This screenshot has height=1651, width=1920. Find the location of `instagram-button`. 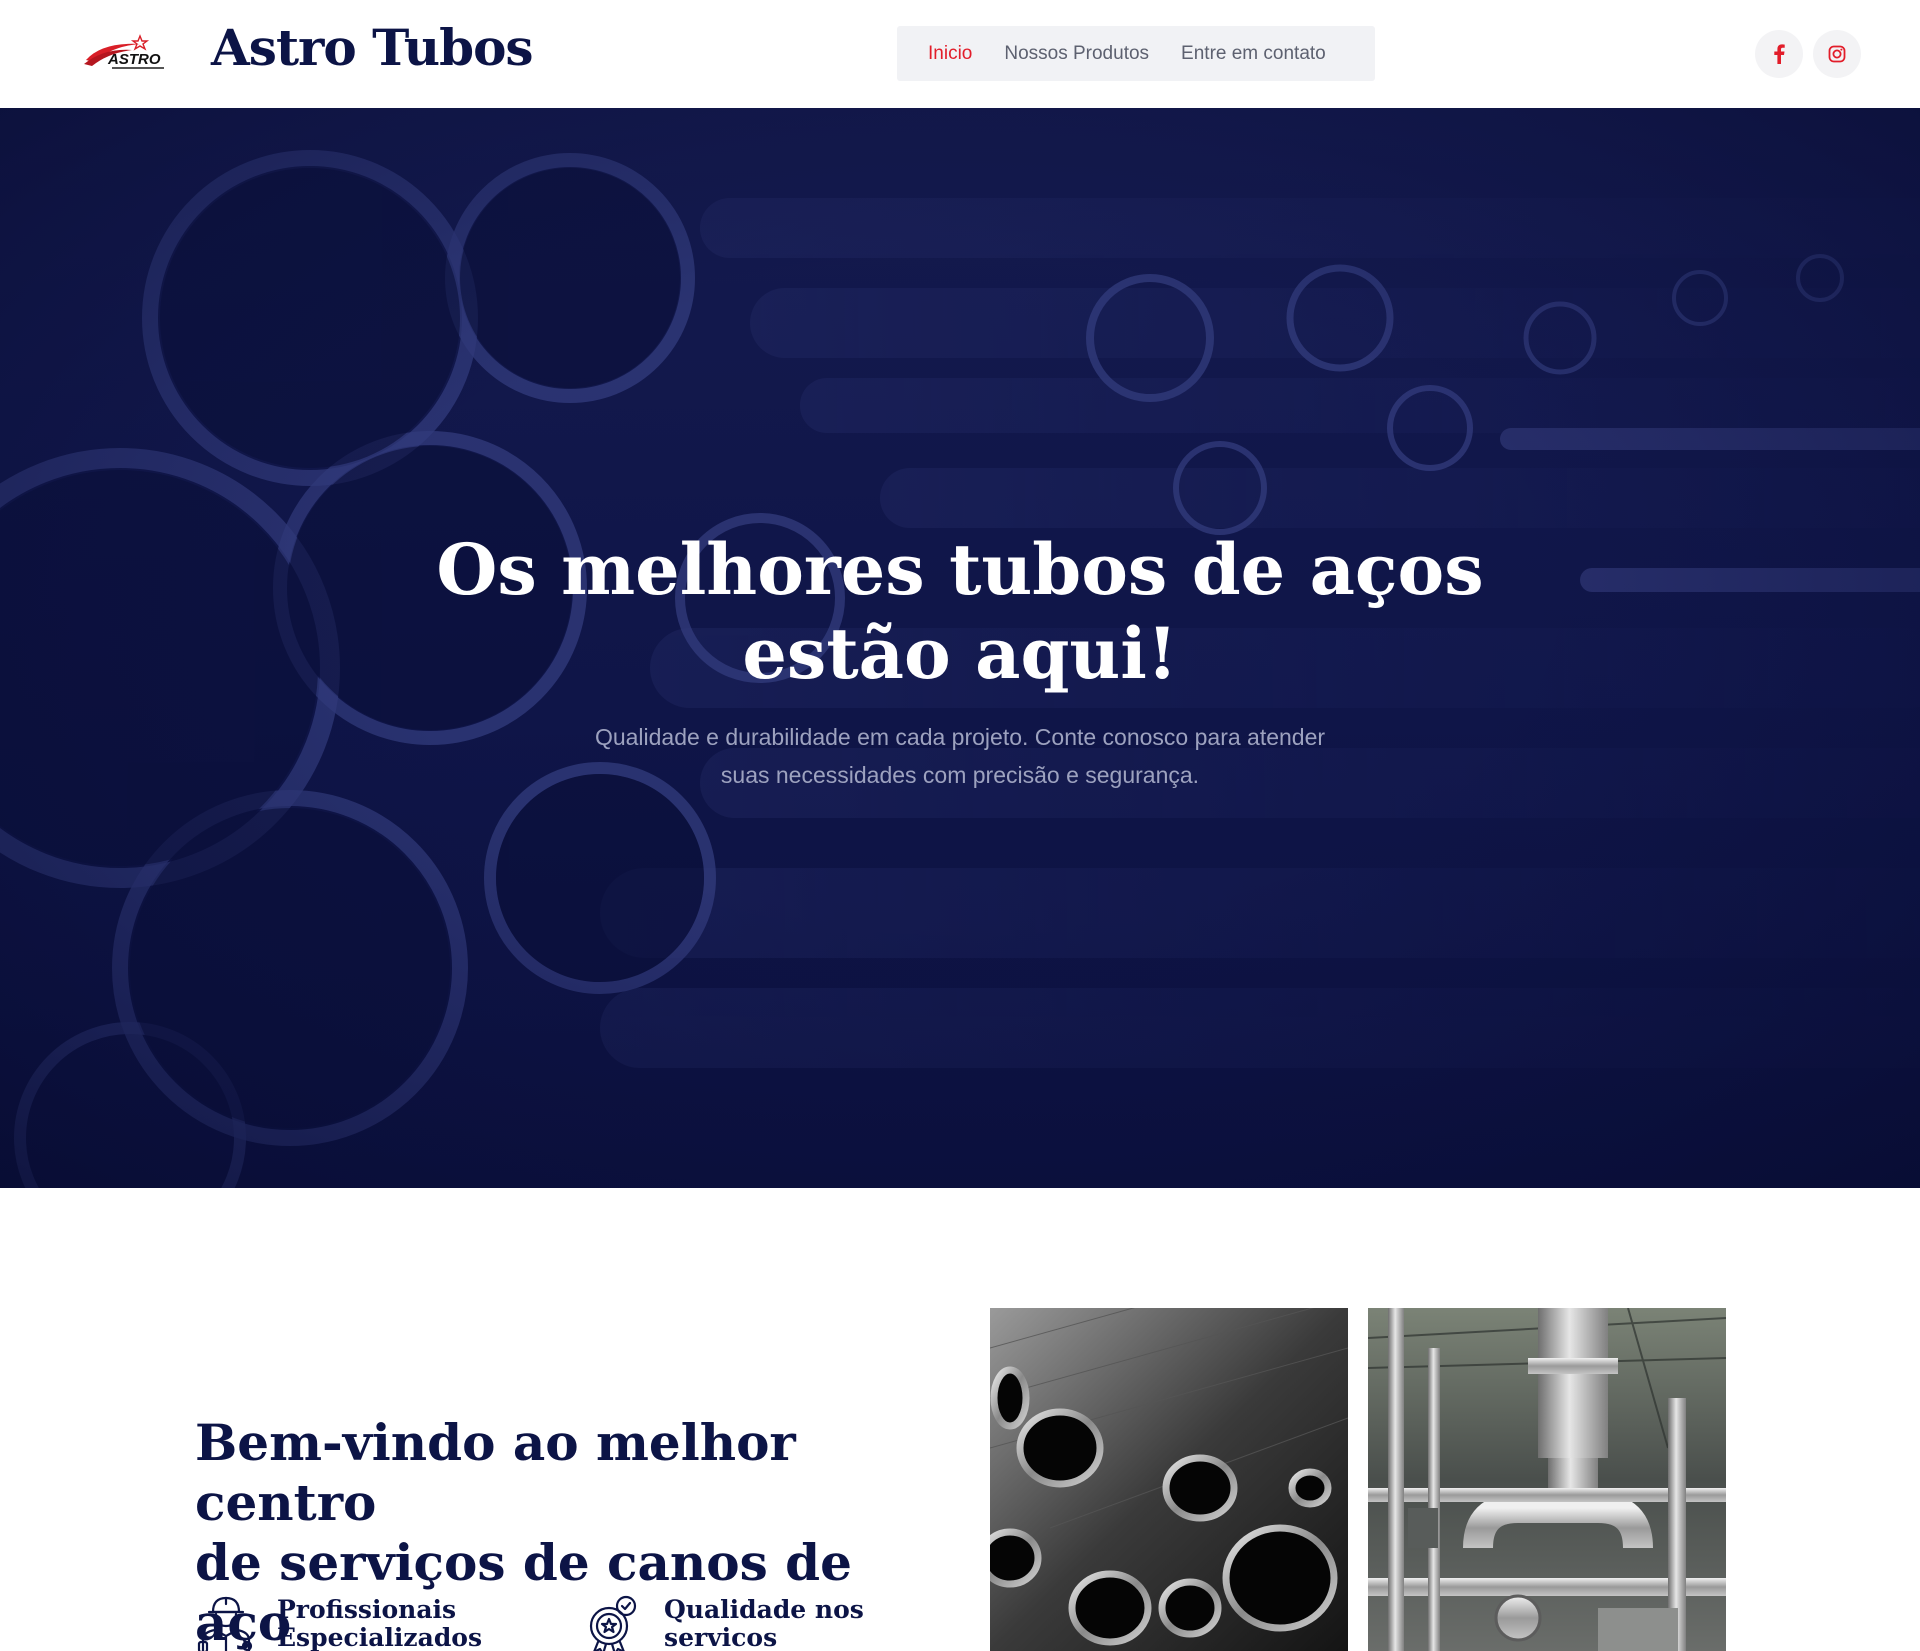

instagram-button is located at coordinates (1837, 54).